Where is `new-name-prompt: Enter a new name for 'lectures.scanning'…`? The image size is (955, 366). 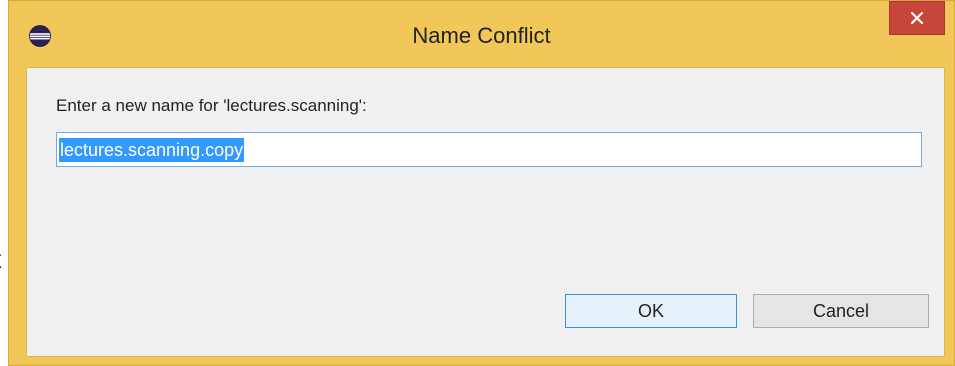 new-name-prompt: Enter a new name for 'lectures.scanning'… is located at coordinates (211, 105).